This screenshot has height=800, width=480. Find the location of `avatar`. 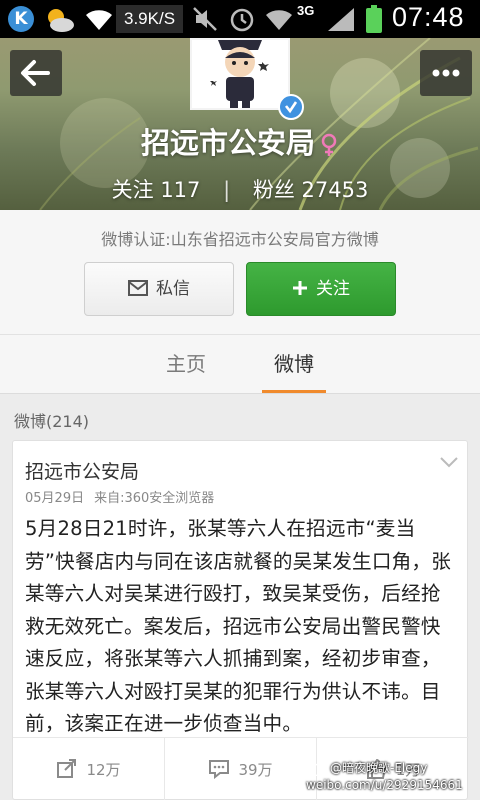

avatar is located at coordinates (240, 74).